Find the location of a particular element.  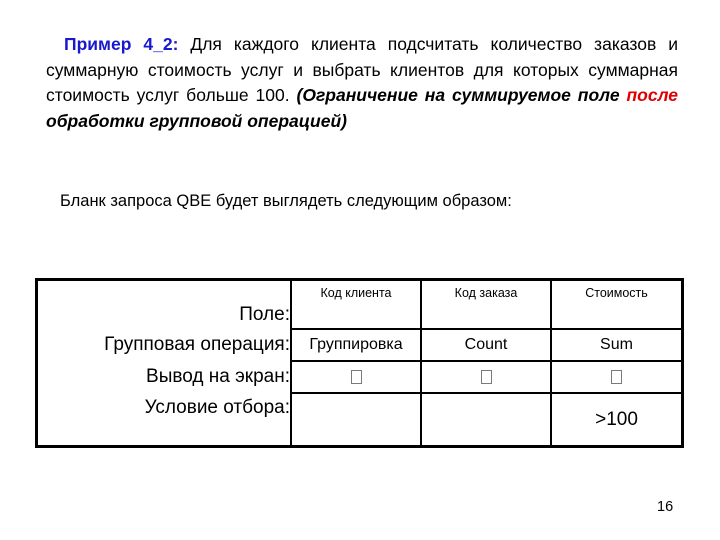

qbe-row-label-show: Вывод на экран: is located at coordinates (164, 377).